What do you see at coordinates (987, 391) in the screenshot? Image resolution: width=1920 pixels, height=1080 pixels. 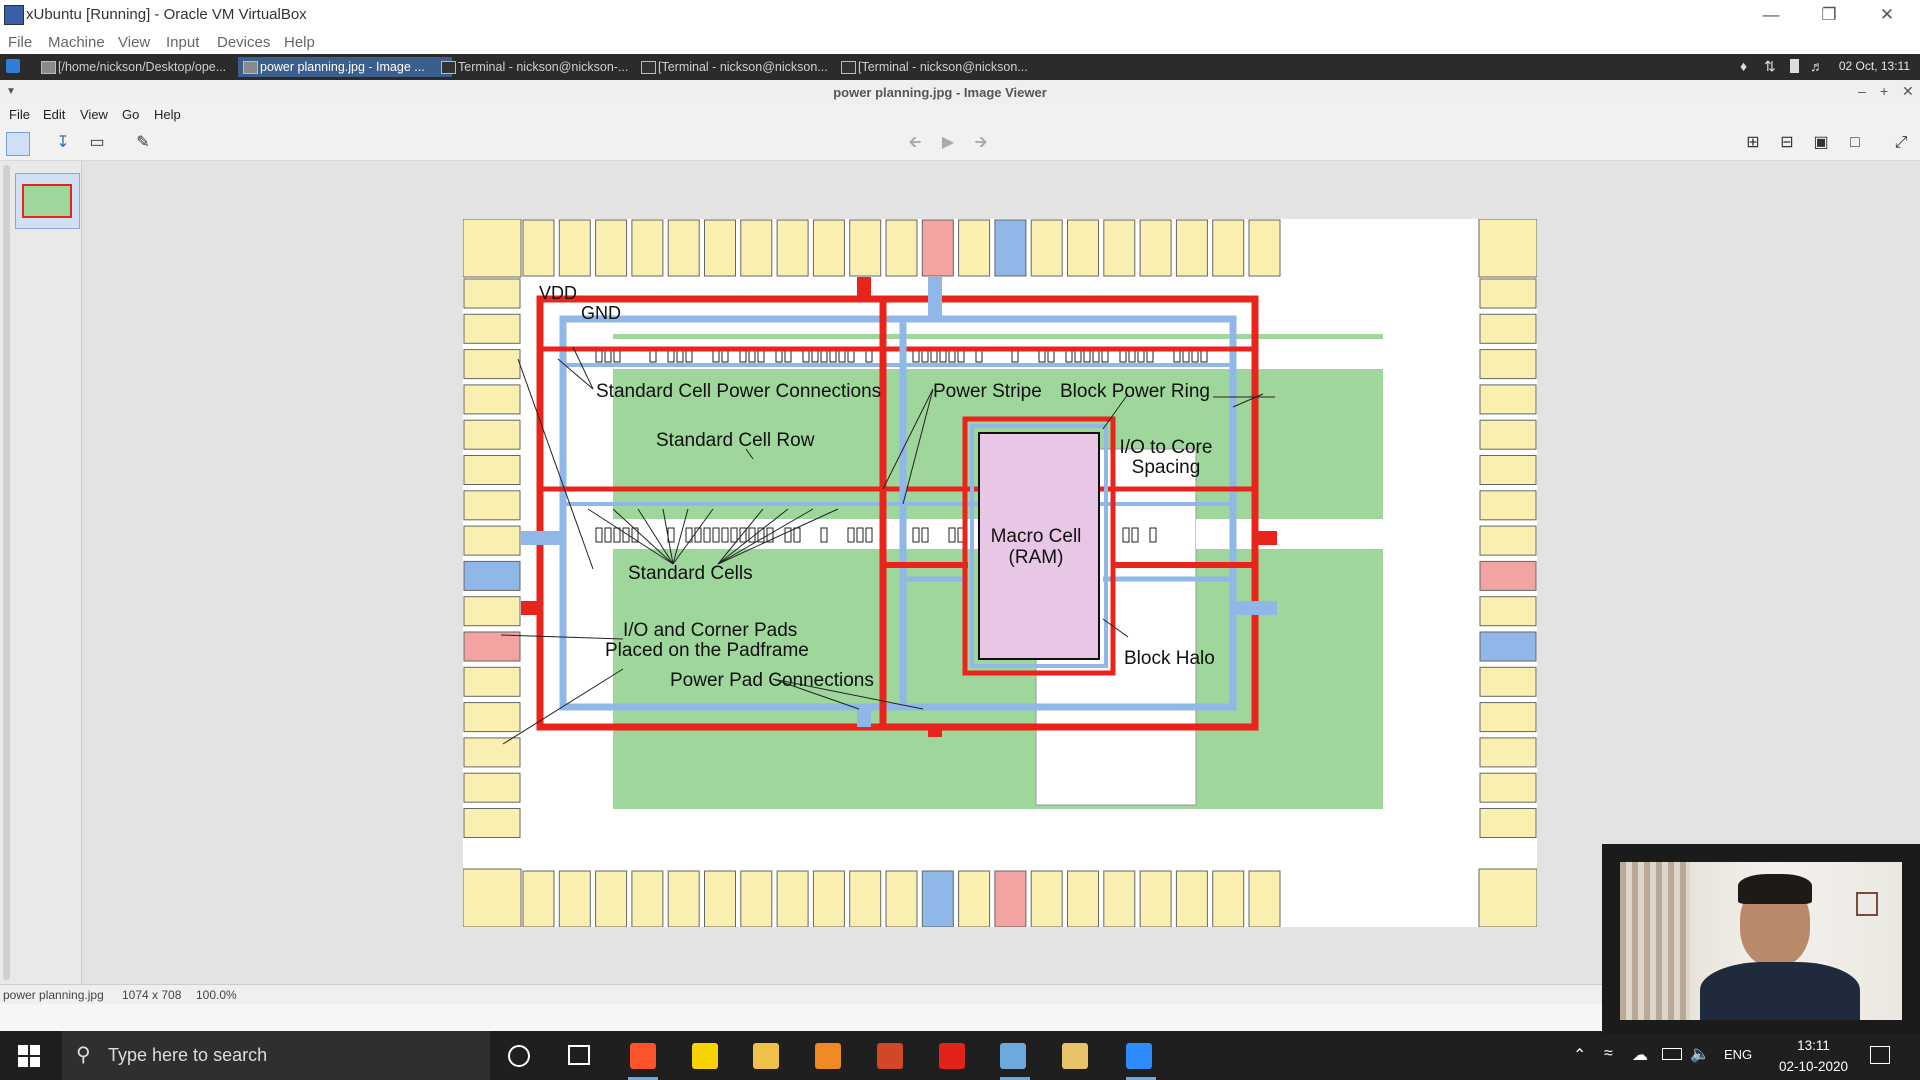 I see `power-stripe-label: Power Stripe` at bounding box center [987, 391].